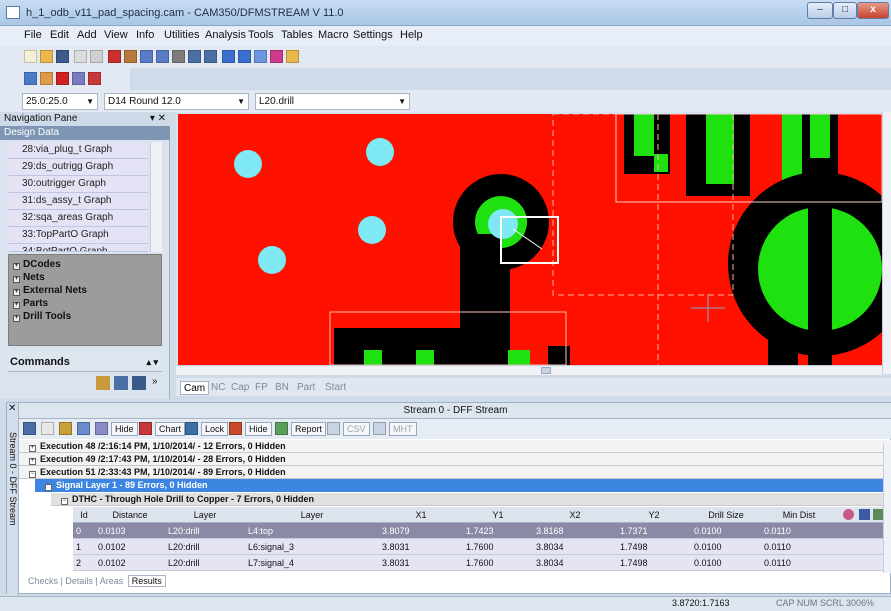  What do you see at coordinates (373, 35) in the screenshot?
I see `menu-settings: Settings` at bounding box center [373, 35].